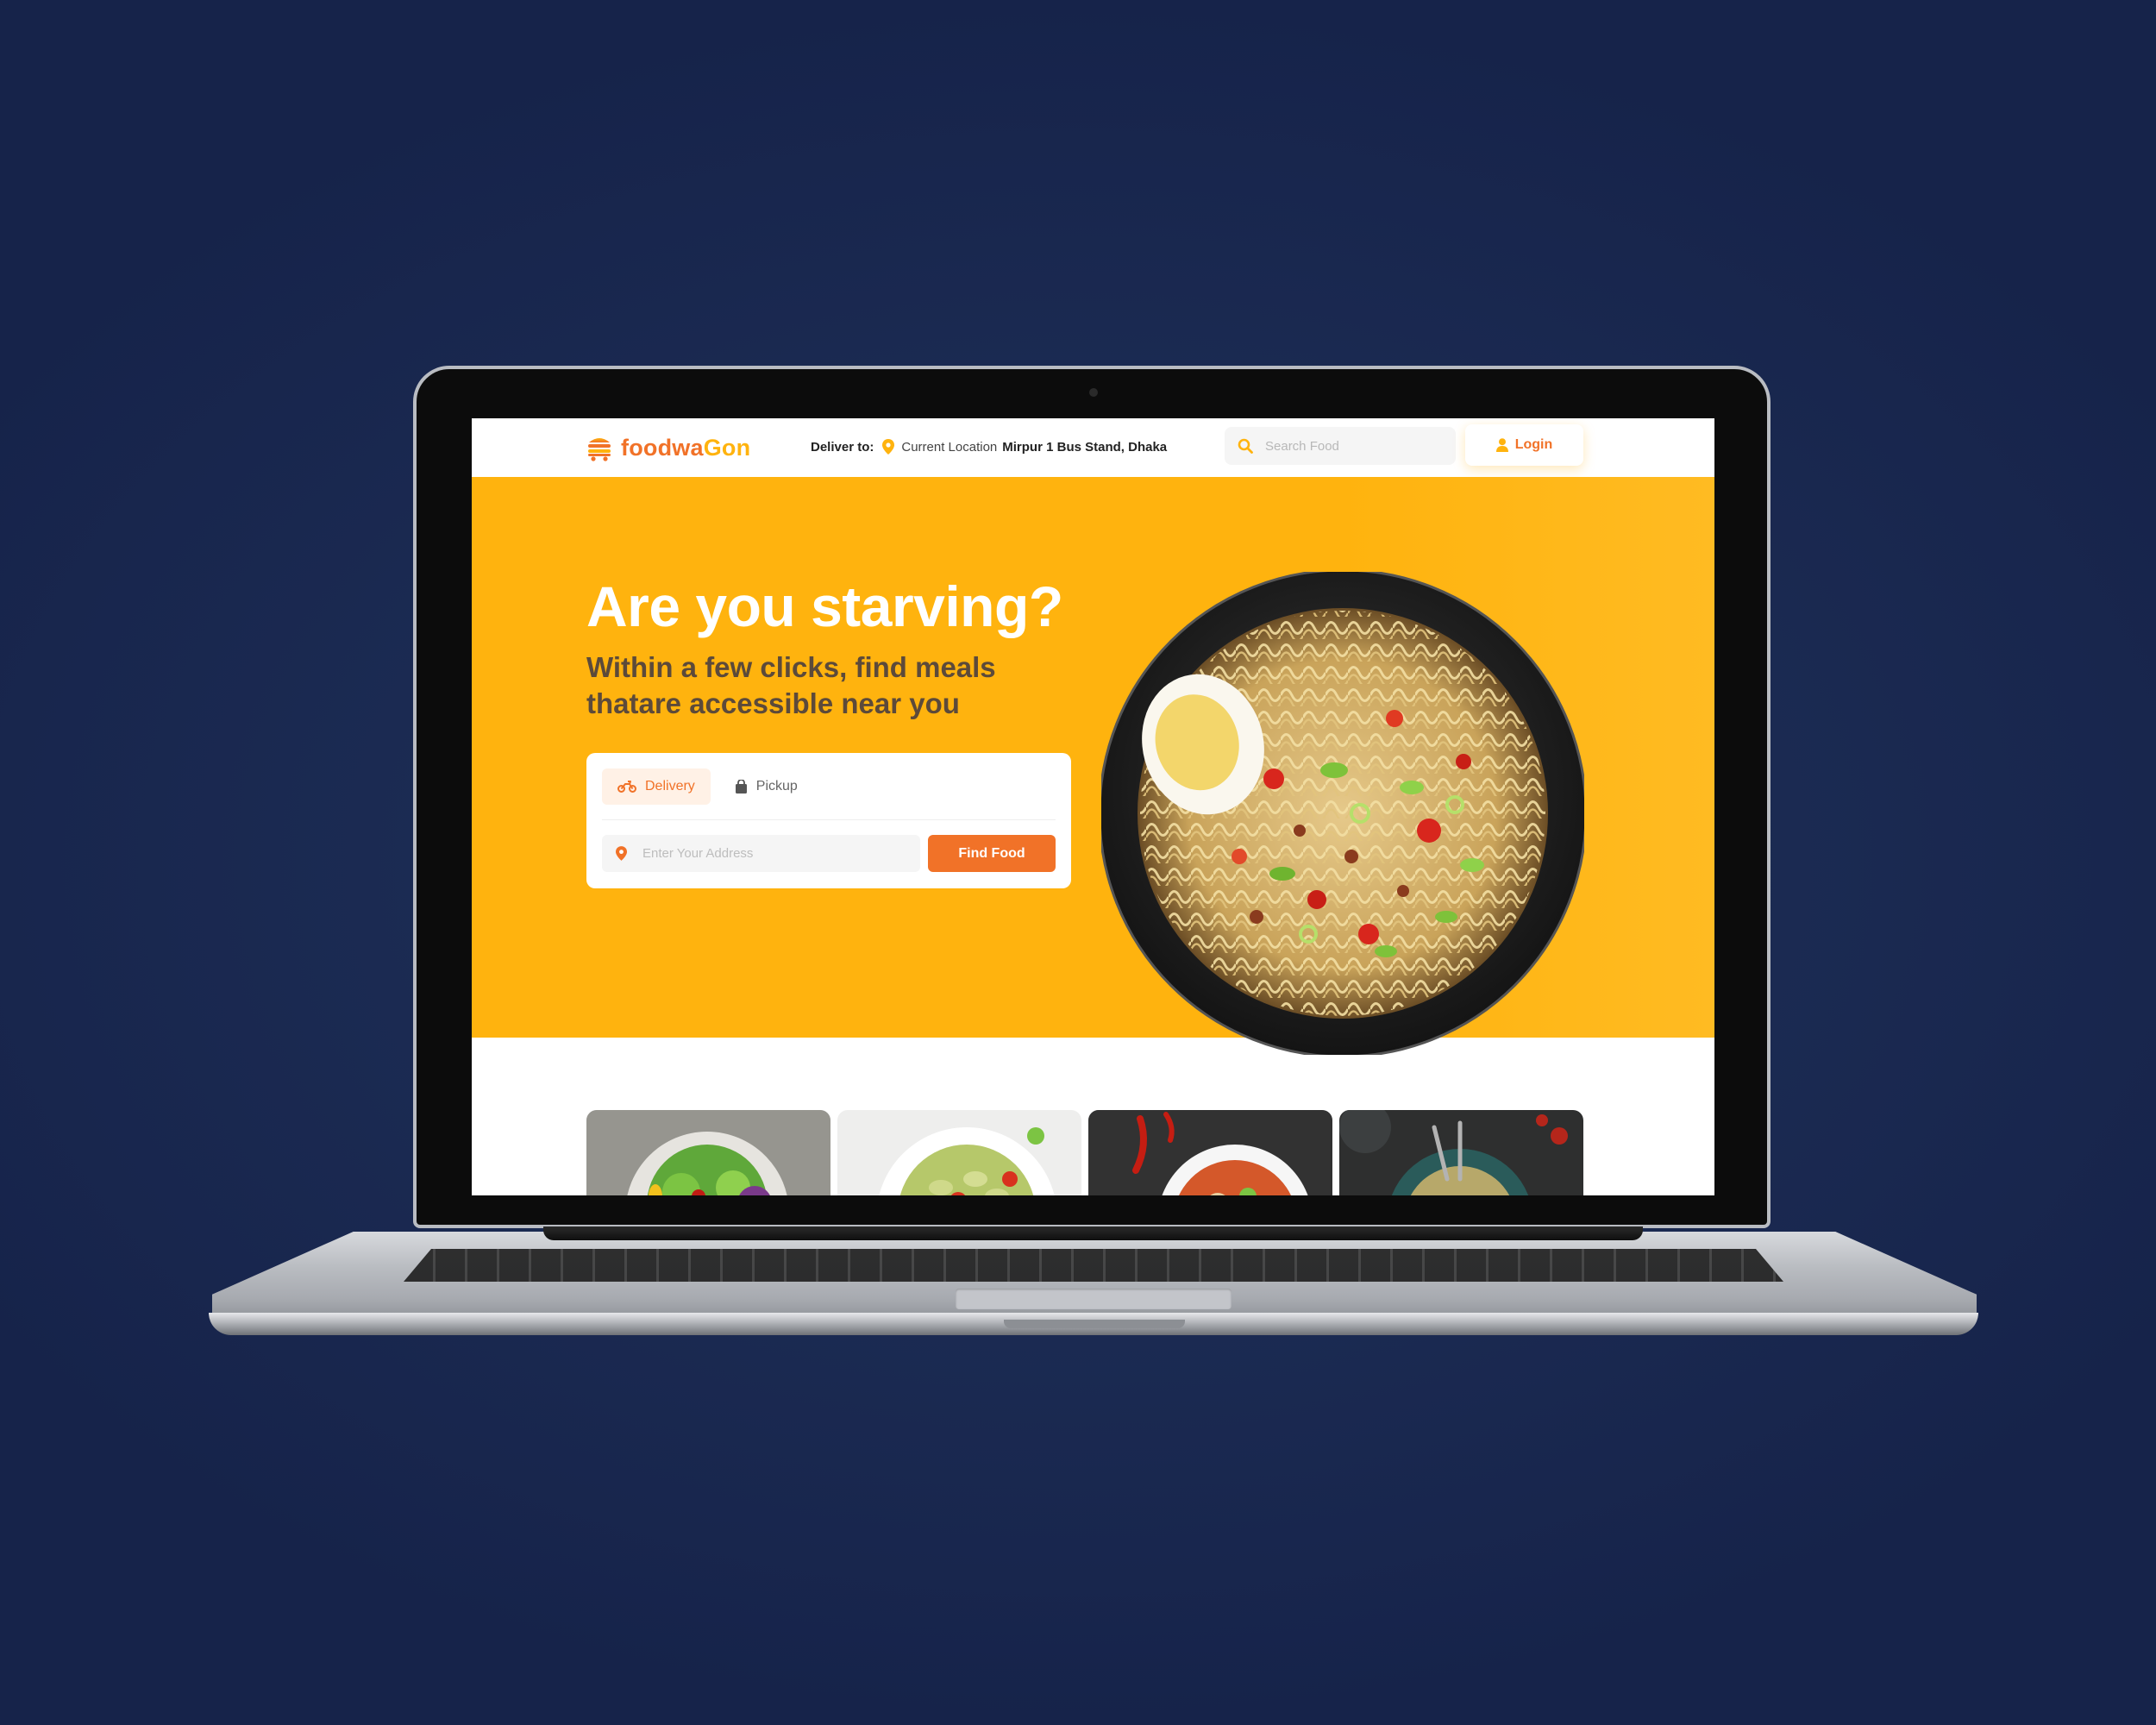 This screenshot has height=1725, width=2156. I want to click on login-label: Login, so click(1533, 445).